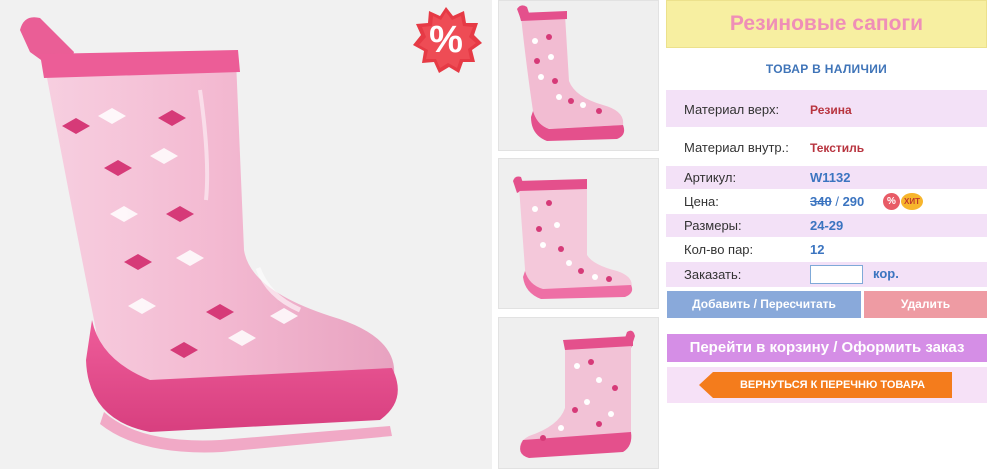  Describe the element at coordinates (925, 304) in the screenshot. I see `delete-button: Удалить` at that location.